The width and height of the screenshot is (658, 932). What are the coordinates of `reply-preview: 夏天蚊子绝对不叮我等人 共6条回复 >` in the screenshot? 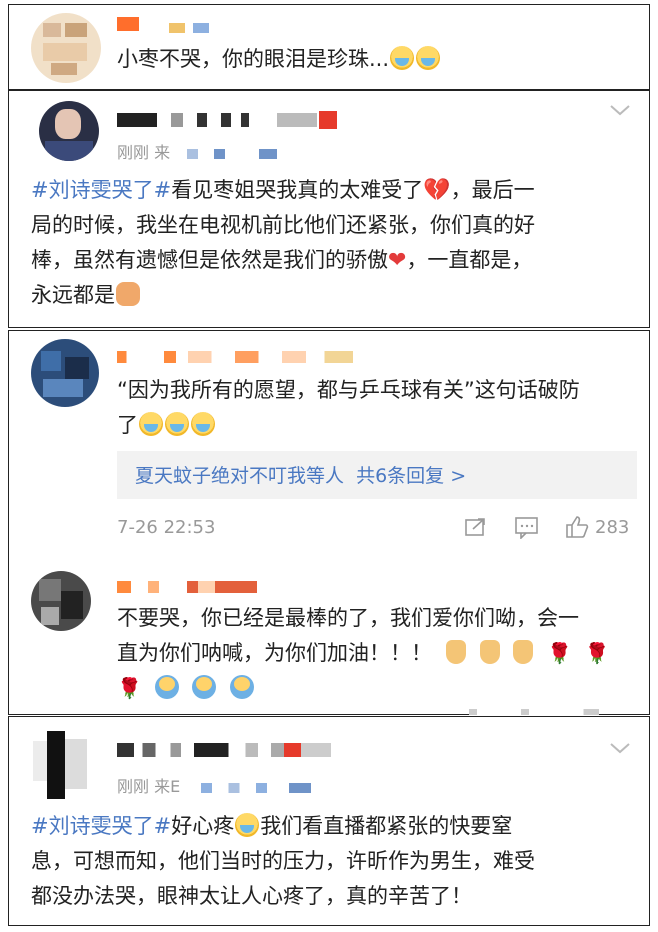 It's located at (377, 475).